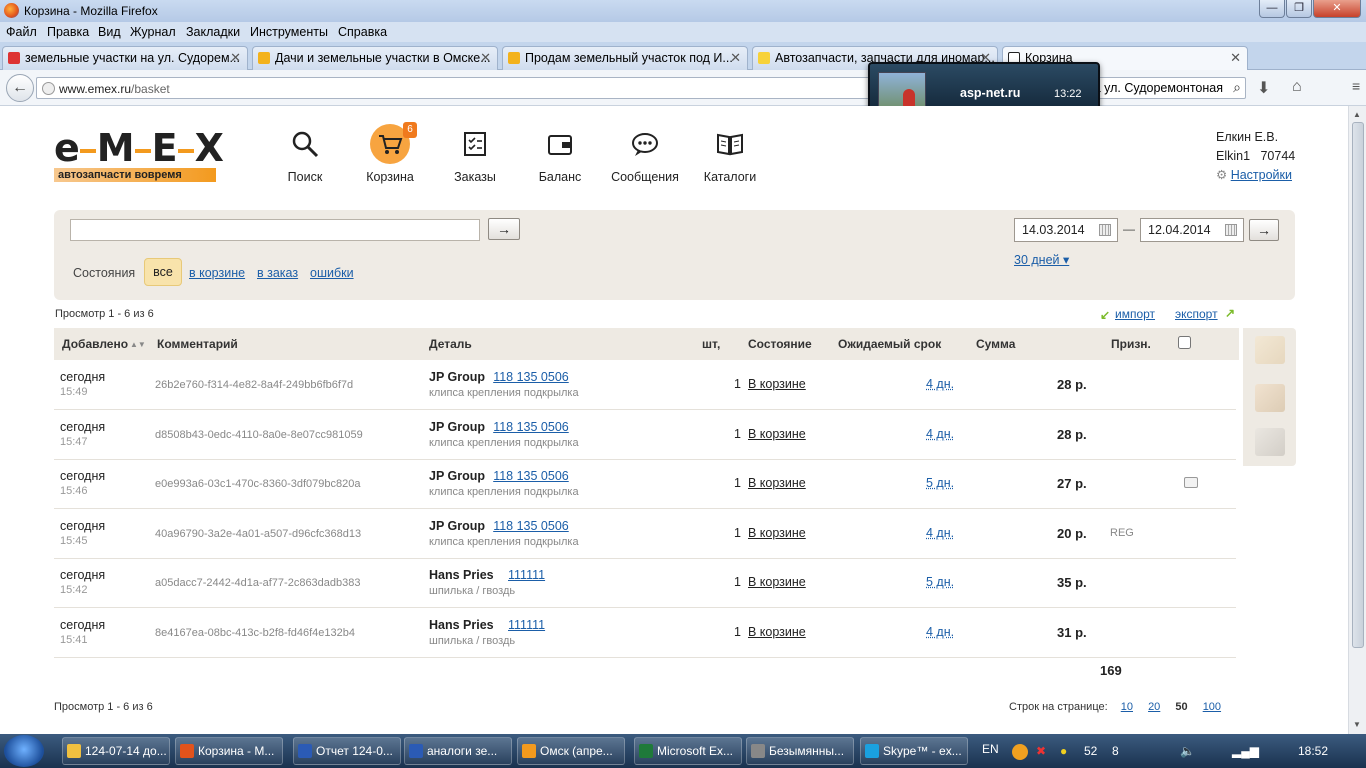 This screenshot has width=1366, height=768. I want to click on trash-icon, so click(1270, 442).